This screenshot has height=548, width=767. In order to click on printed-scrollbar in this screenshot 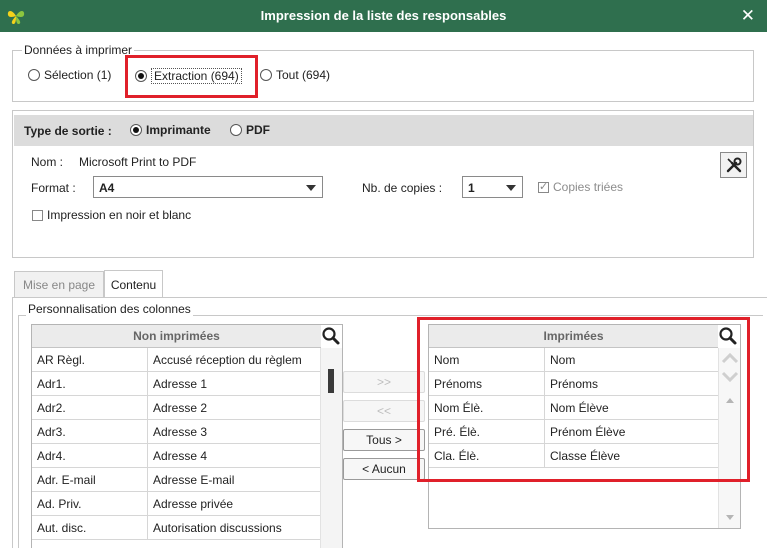, I will do `click(729, 438)`.